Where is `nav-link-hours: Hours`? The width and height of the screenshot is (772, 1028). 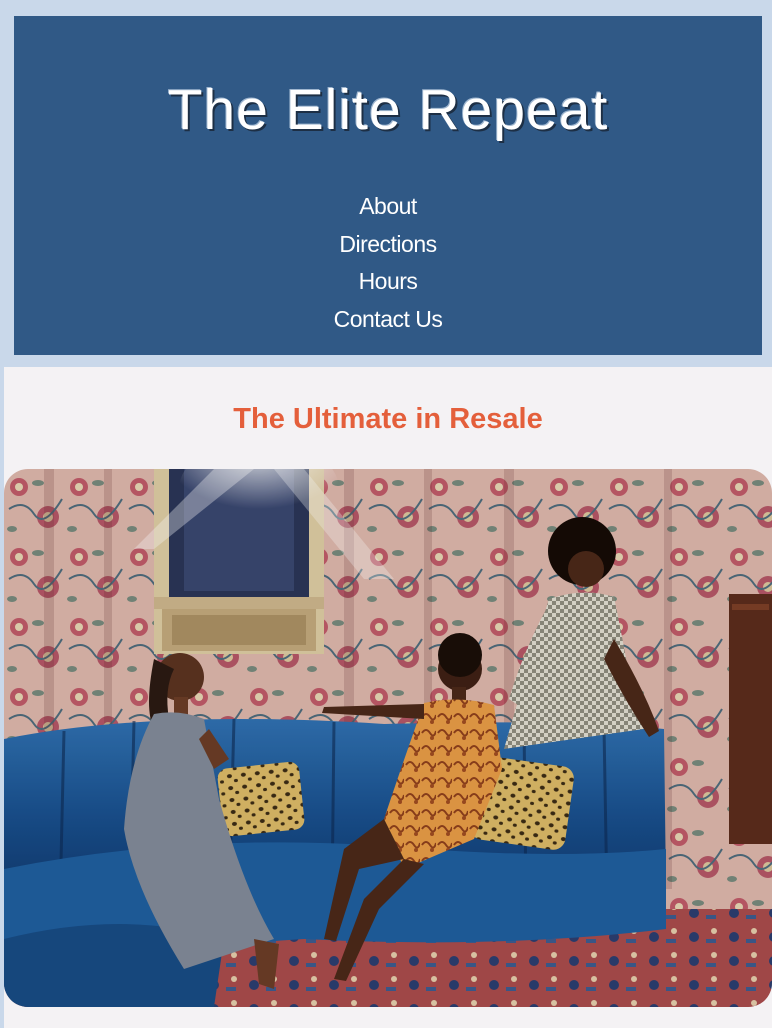
nav-link-hours: Hours is located at coordinates (388, 281).